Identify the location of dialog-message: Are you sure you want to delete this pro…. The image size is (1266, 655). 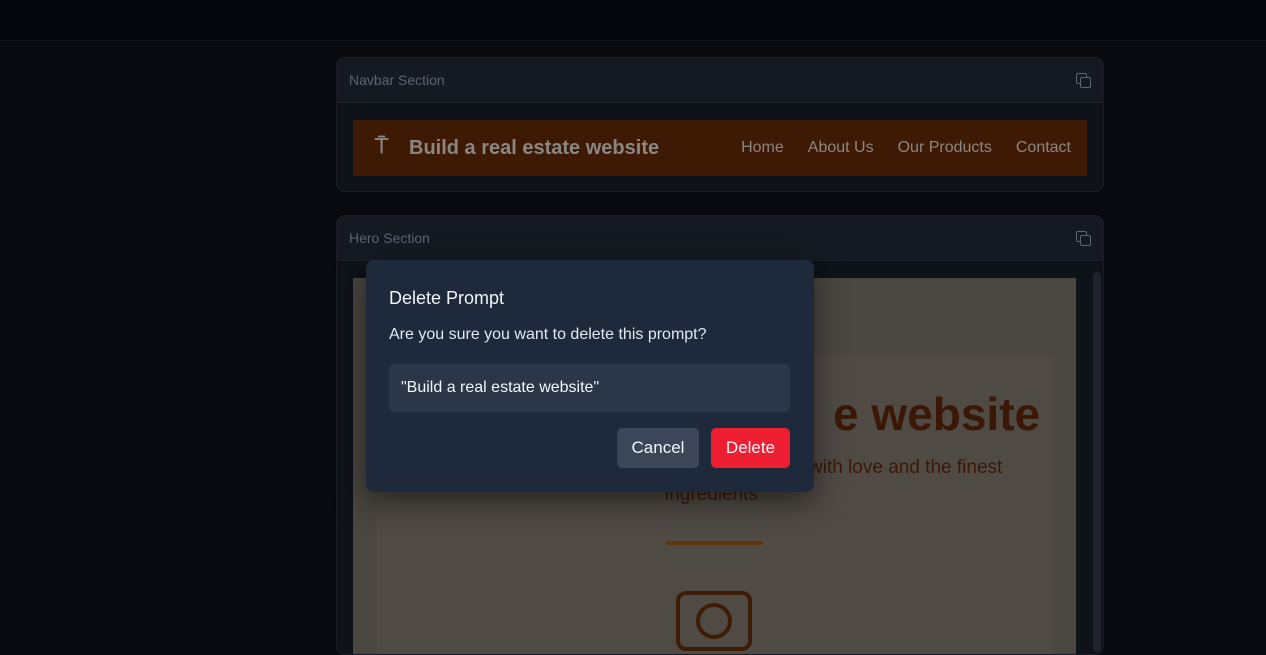
(548, 334).